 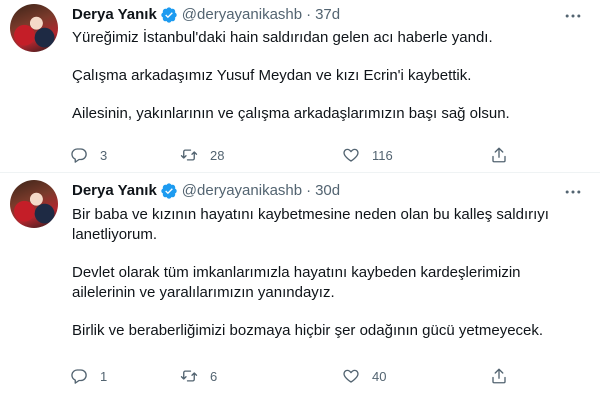 What do you see at coordinates (88, 155) in the screenshot?
I see `reply-button: 3` at bounding box center [88, 155].